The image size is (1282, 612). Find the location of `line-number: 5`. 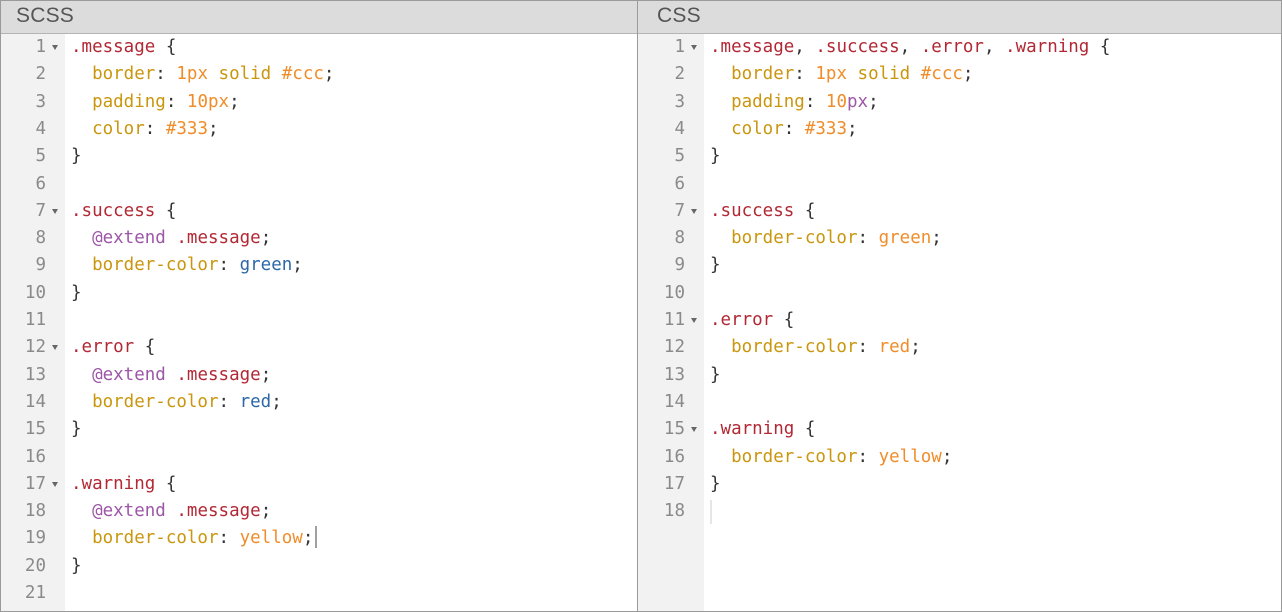

line-number: 5 is located at coordinates (40, 156).